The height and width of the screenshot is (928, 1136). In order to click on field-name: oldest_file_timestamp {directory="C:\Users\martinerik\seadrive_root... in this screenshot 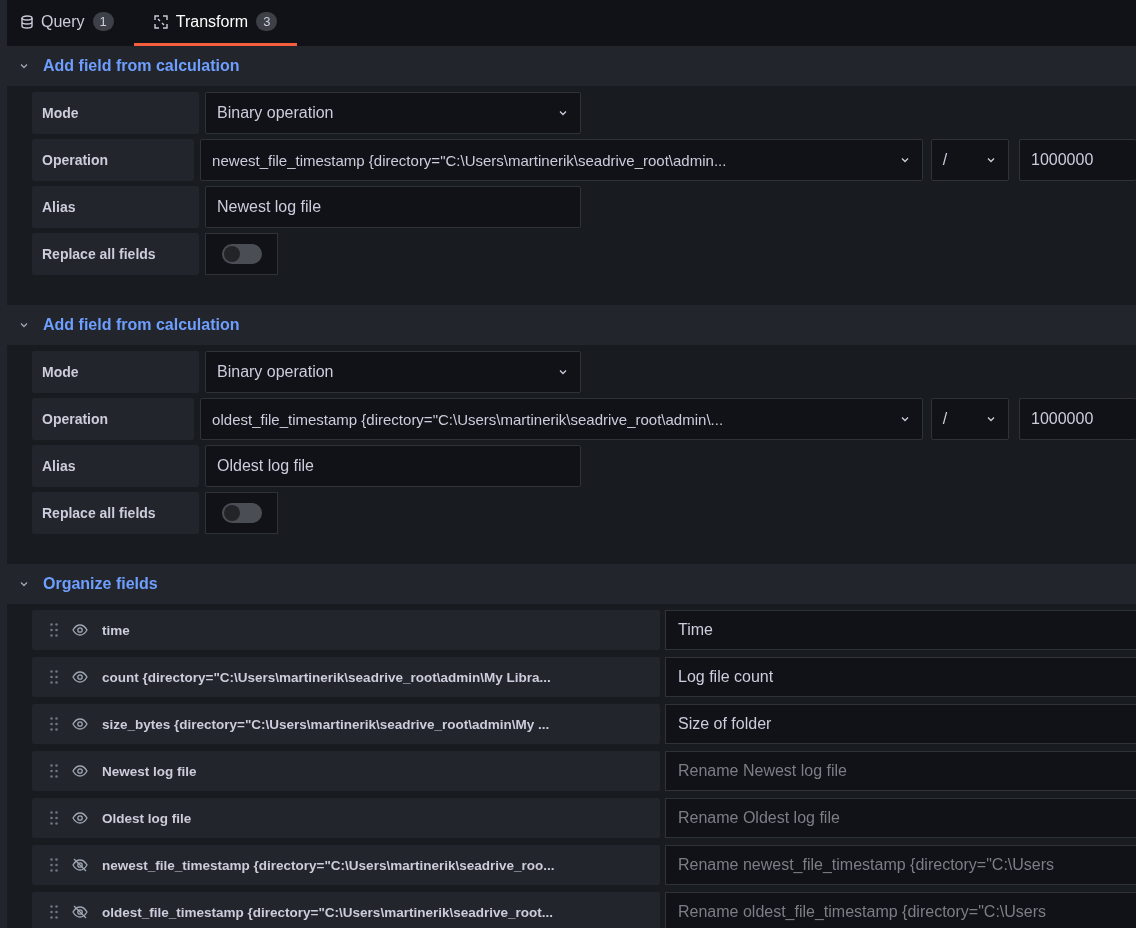, I will do `click(327, 912)`.